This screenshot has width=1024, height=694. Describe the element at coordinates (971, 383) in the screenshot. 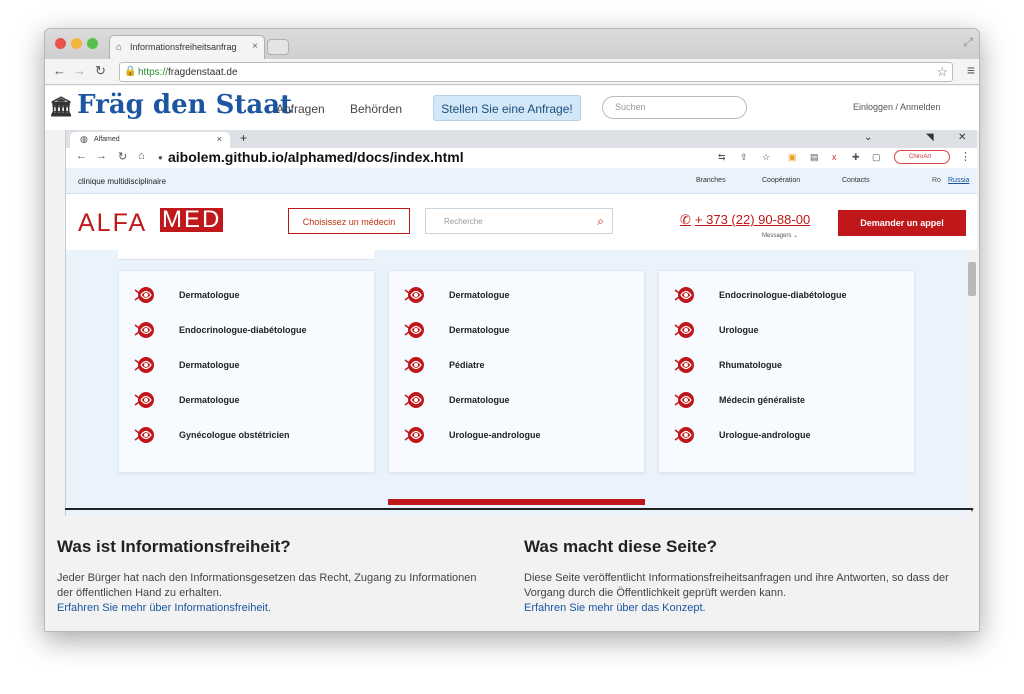

I see `scrollbar: ▼` at that location.